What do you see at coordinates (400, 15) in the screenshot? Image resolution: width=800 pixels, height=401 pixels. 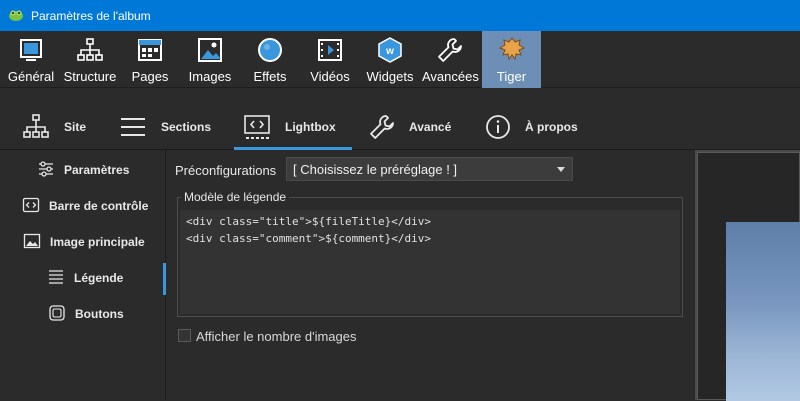 I see `title-bar: Paramètres de l'album` at bounding box center [400, 15].